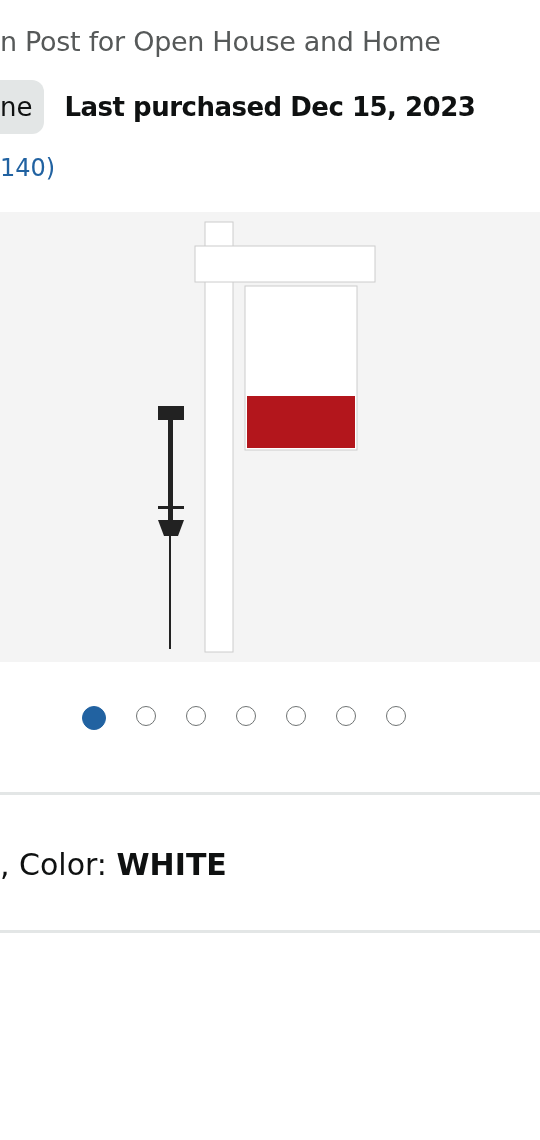  Describe the element at coordinates (22, 107) in the screenshot. I see `badge: ne` at that location.